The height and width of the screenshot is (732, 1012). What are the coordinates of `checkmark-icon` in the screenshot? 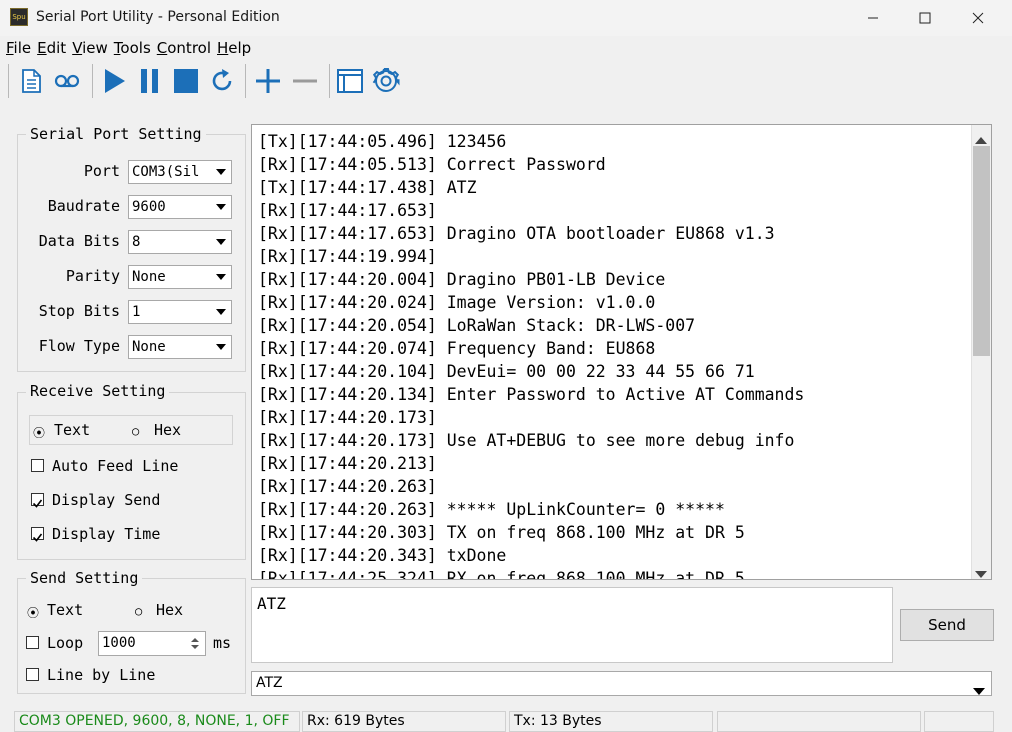 It's located at (37, 537).